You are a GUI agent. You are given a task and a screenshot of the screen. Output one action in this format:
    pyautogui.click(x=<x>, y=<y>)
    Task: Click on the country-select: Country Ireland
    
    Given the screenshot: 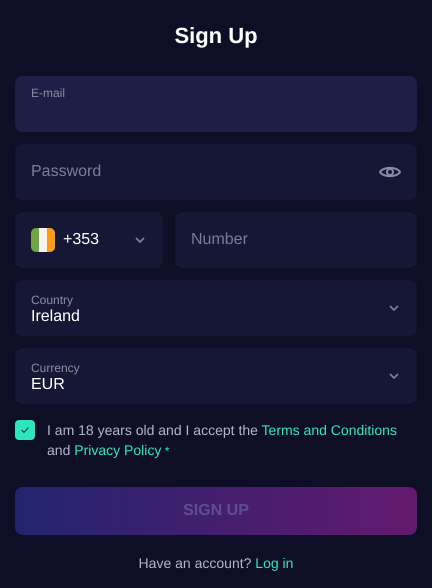 What is the action you would take?
    pyautogui.click(x=216, y=308)
    